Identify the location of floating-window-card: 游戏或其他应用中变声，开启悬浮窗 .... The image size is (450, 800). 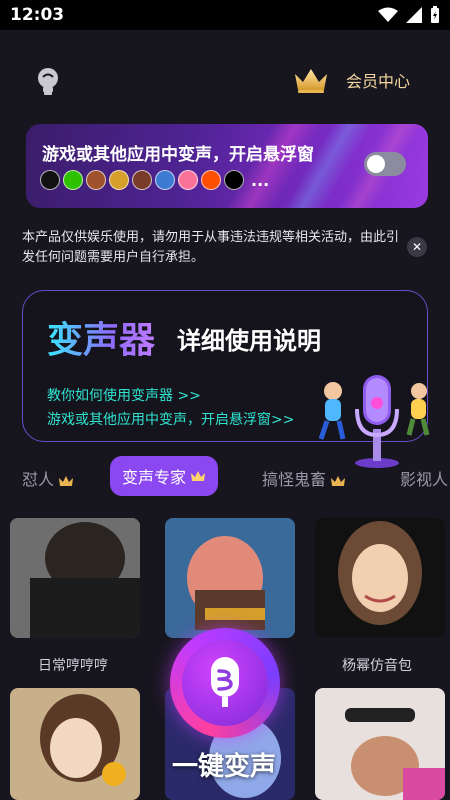
(227, 166).